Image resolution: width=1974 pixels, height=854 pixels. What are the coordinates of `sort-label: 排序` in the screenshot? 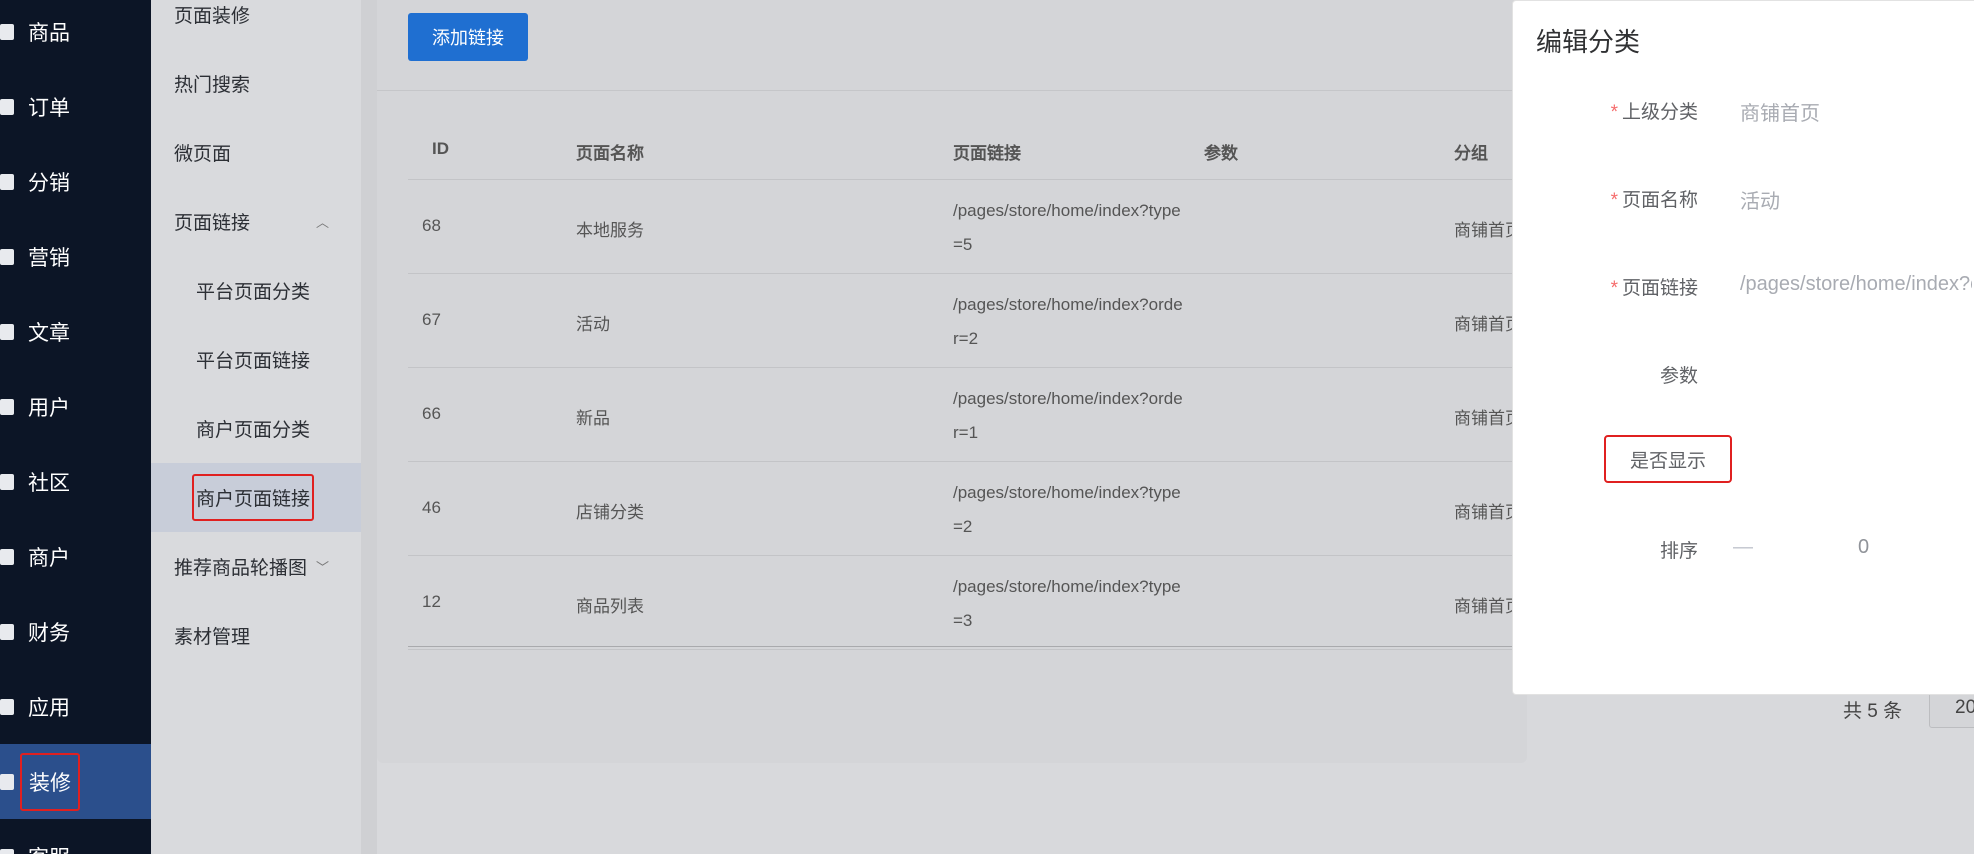 It's located at (1678, 551).